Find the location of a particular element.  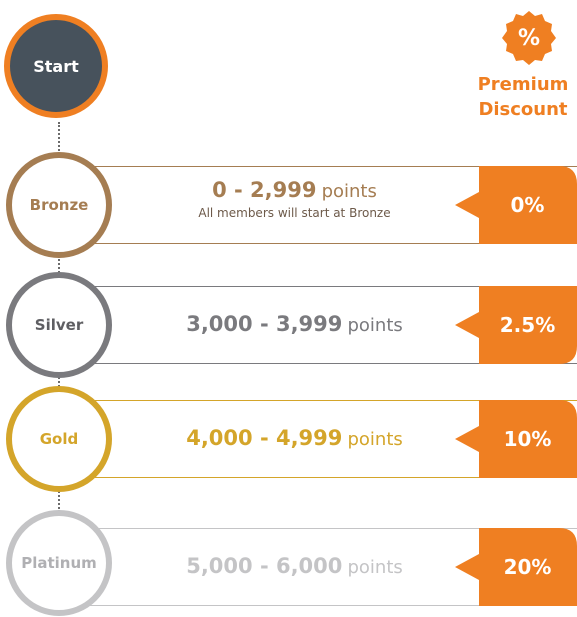

tier-badge-bronze: Bronze is located at coordinates (59, 205).